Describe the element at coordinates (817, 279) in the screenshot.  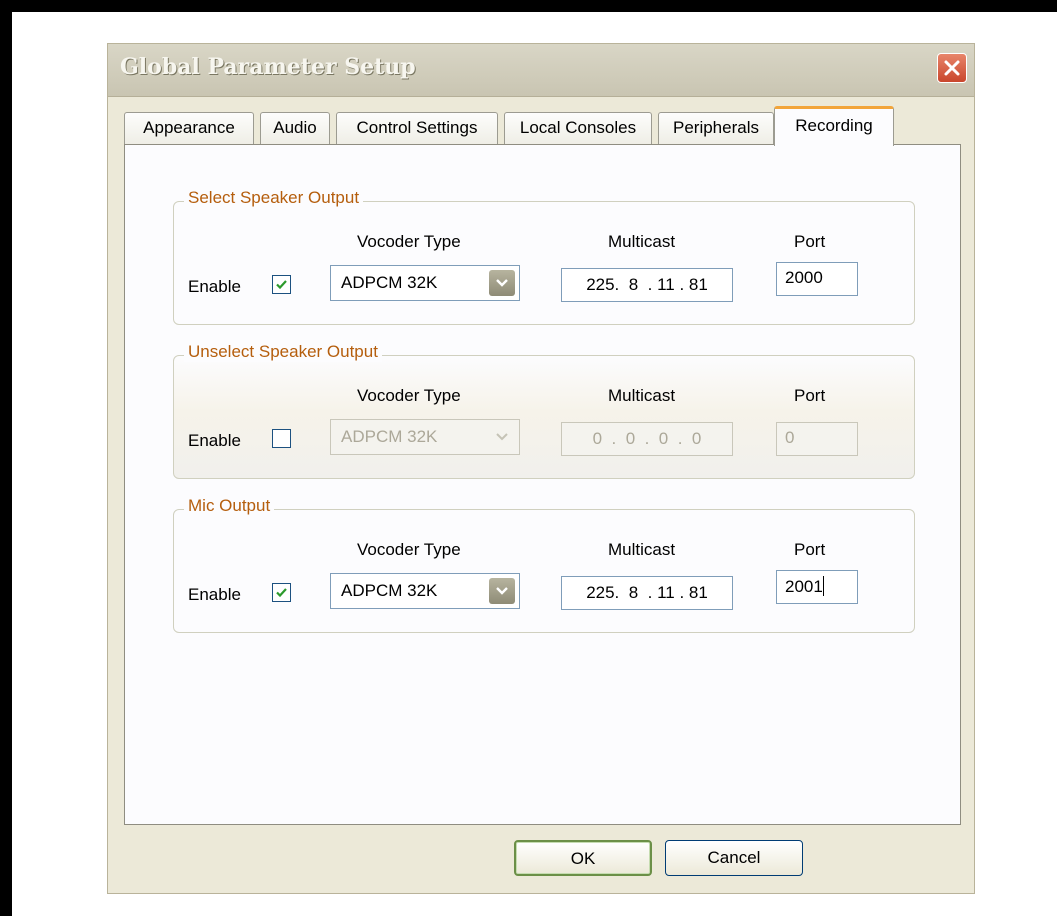
I see `port-input: 2000` at that location.